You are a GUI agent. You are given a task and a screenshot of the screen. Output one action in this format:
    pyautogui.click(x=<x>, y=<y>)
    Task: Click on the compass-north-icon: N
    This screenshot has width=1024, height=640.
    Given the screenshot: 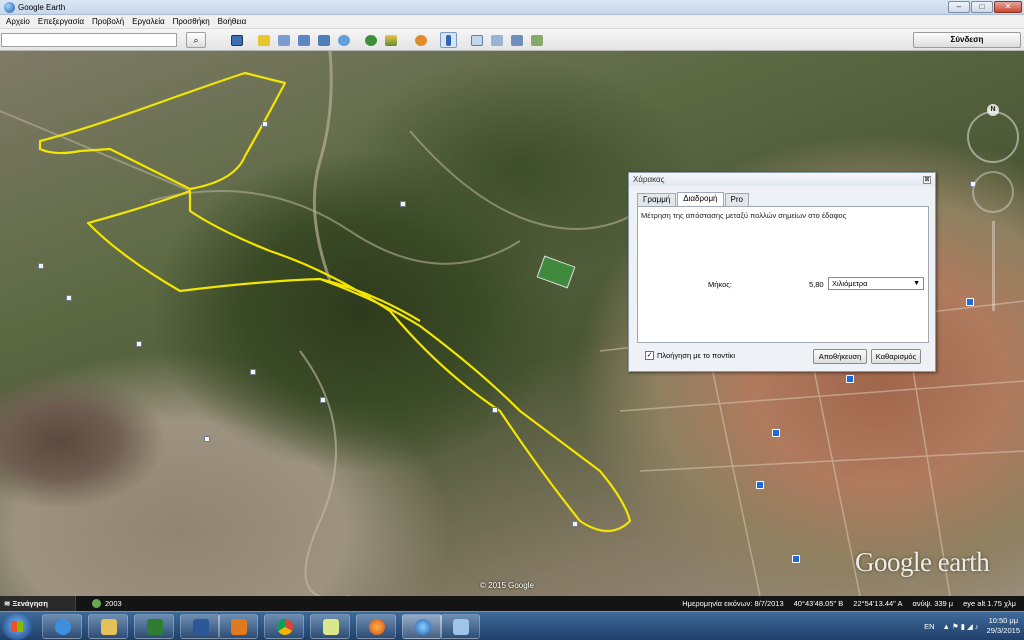 What is the action you would take?
    pyautogui.click(x=993, y=110)
    